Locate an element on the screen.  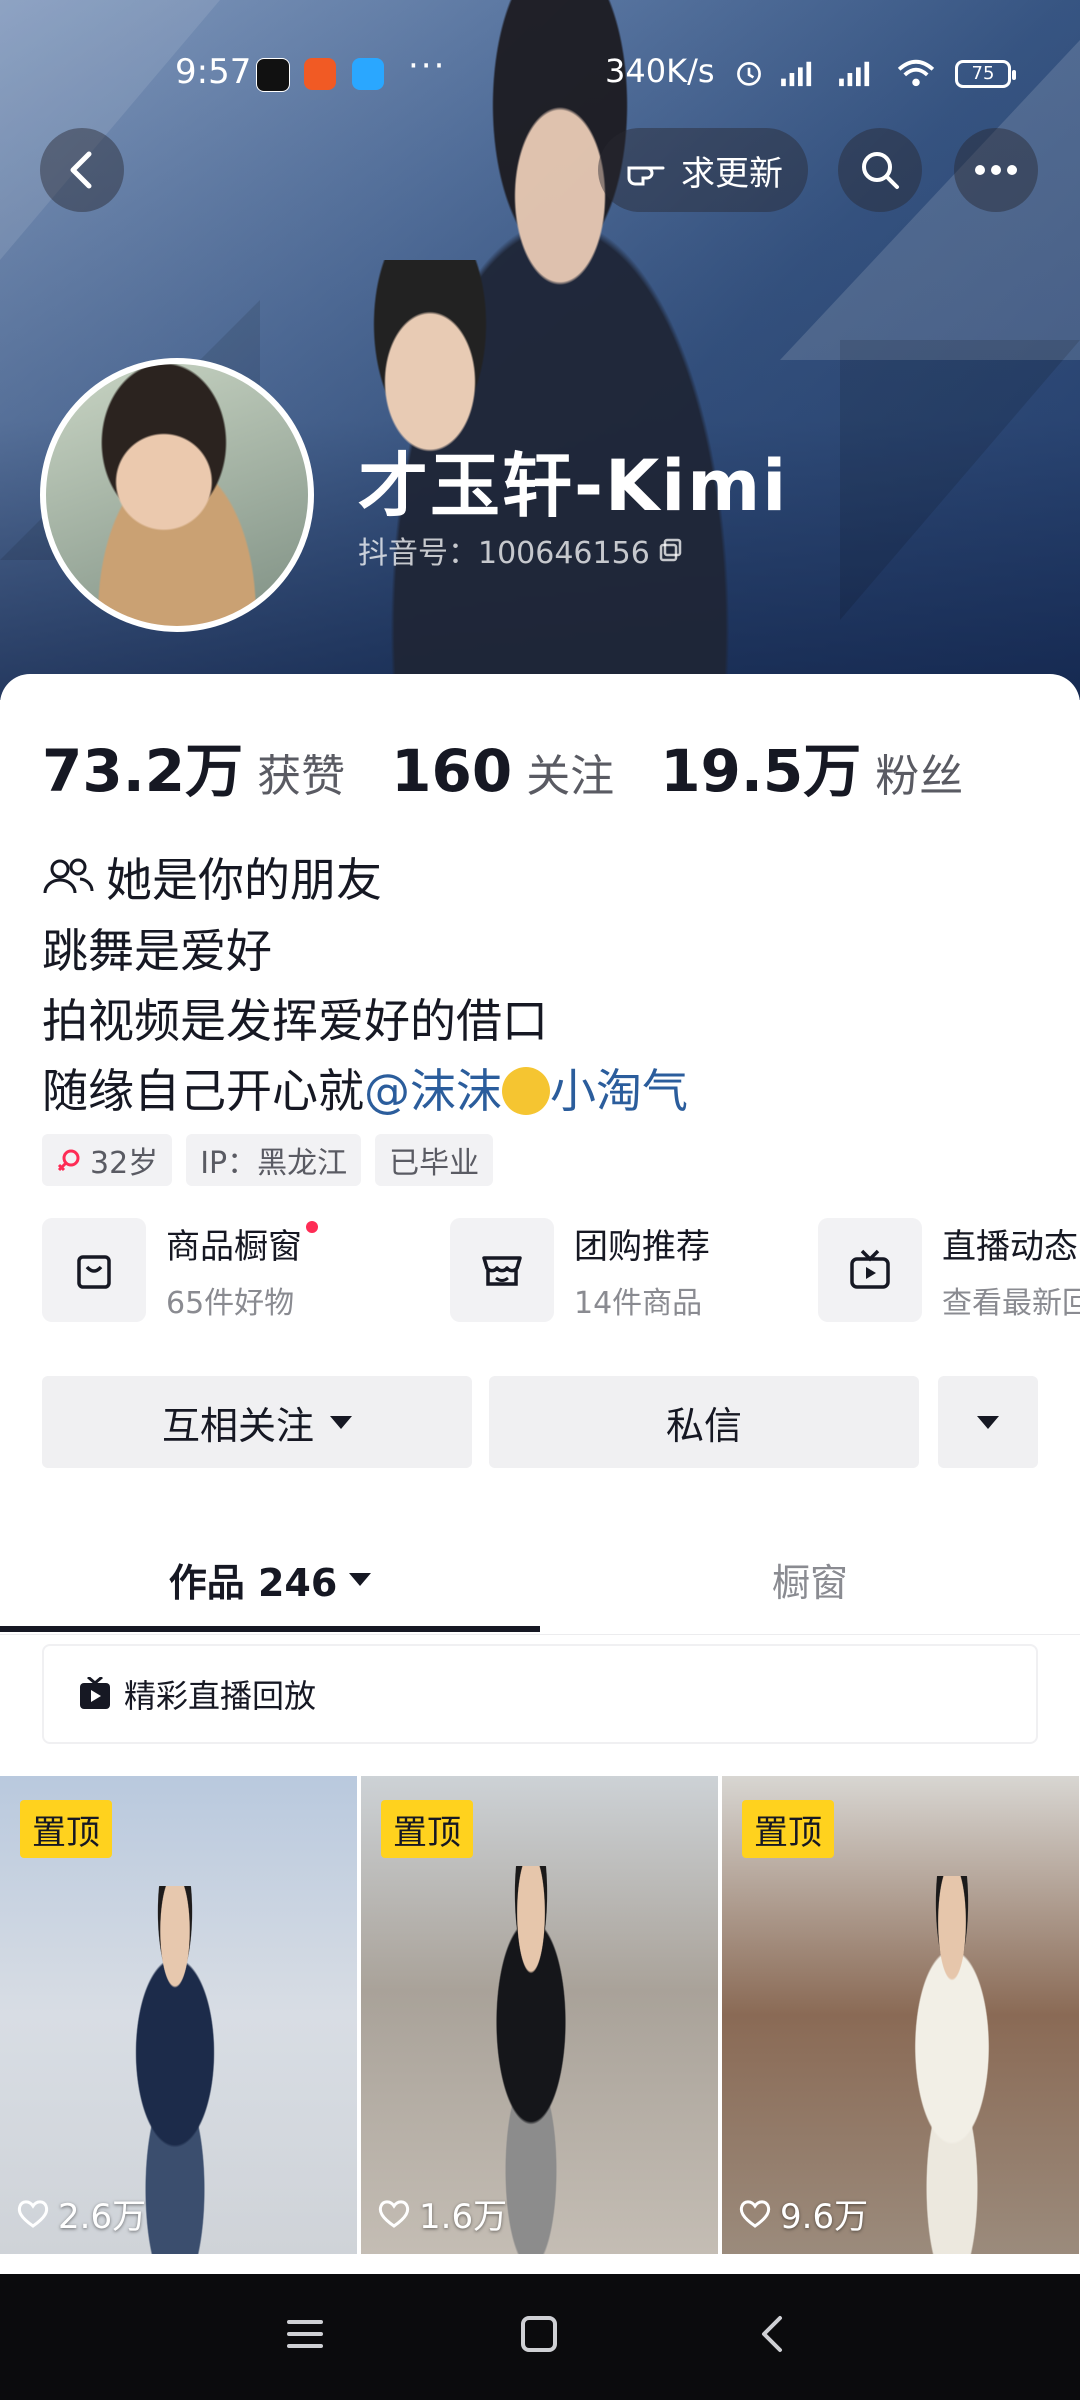
video-likes-count: 2.6万 is located at coordinates (102, 2217).